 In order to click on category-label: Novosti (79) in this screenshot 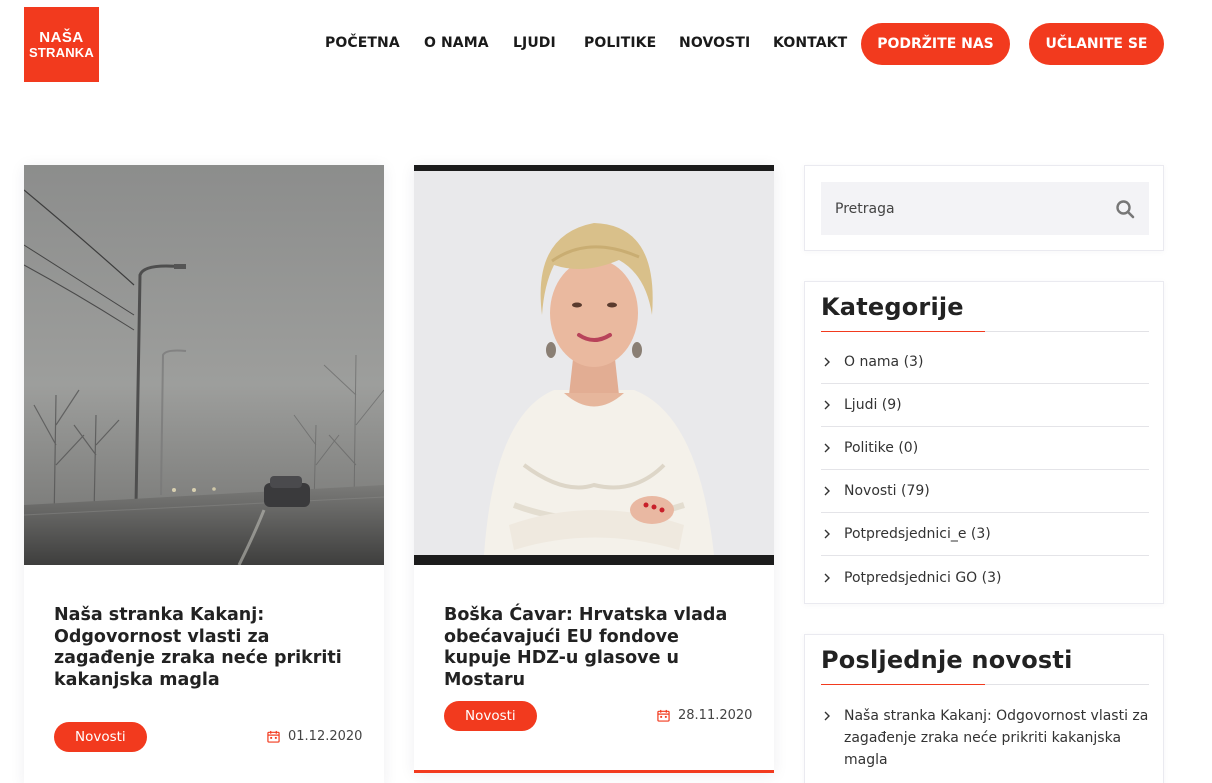, I will do `click(887, 491)`.